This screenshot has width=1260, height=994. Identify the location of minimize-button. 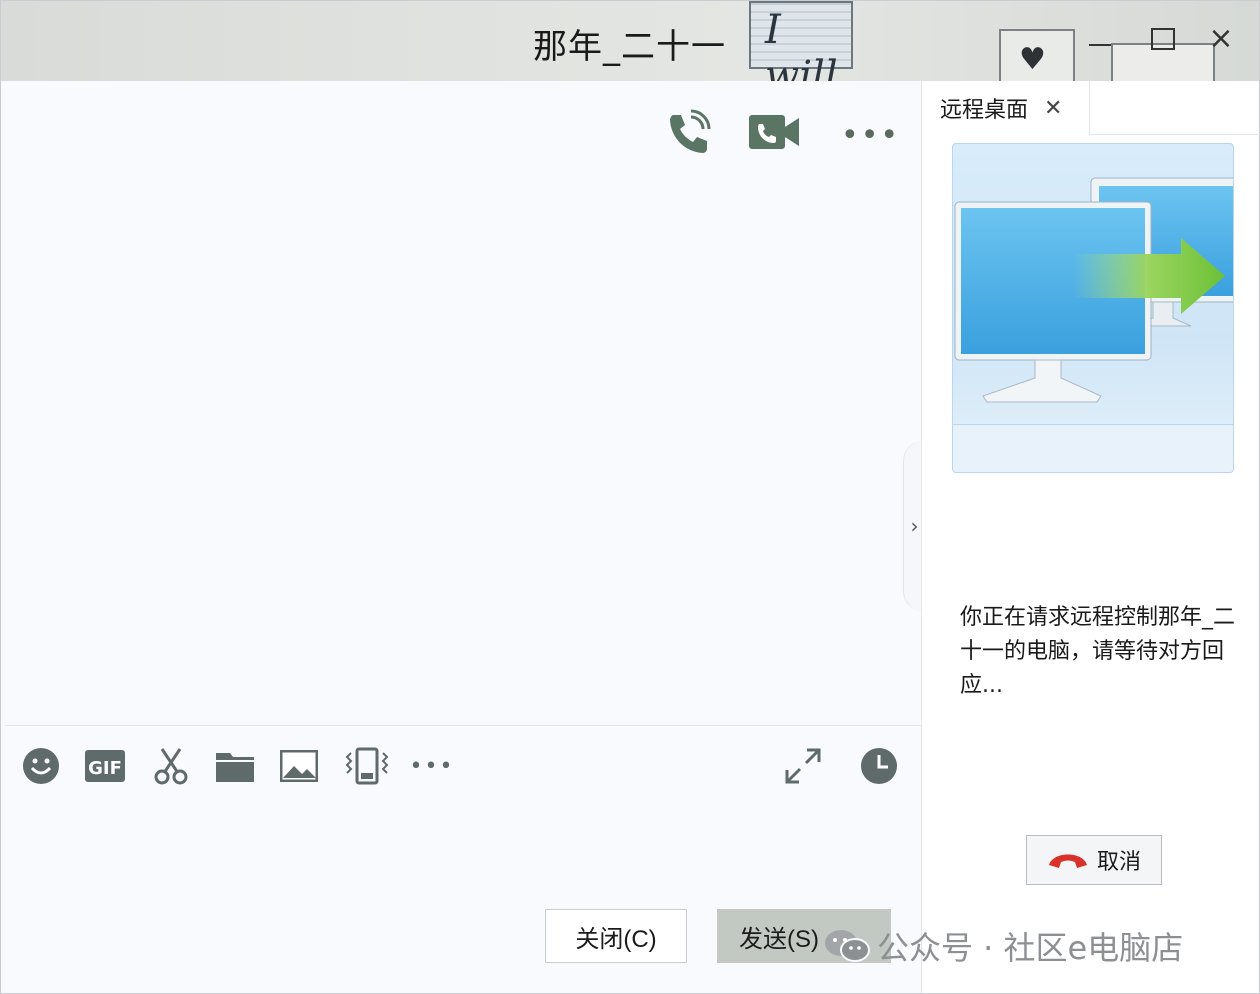
(1100, 39).